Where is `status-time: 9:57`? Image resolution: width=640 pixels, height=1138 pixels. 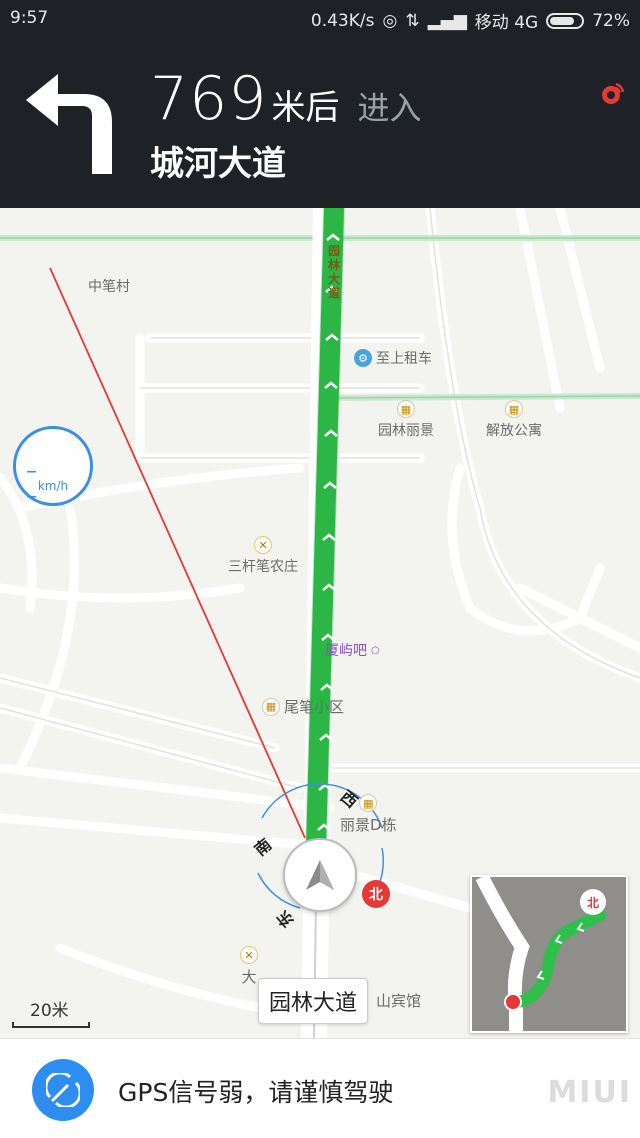 status-time: 9:57 is located at coordinates (29, 18).